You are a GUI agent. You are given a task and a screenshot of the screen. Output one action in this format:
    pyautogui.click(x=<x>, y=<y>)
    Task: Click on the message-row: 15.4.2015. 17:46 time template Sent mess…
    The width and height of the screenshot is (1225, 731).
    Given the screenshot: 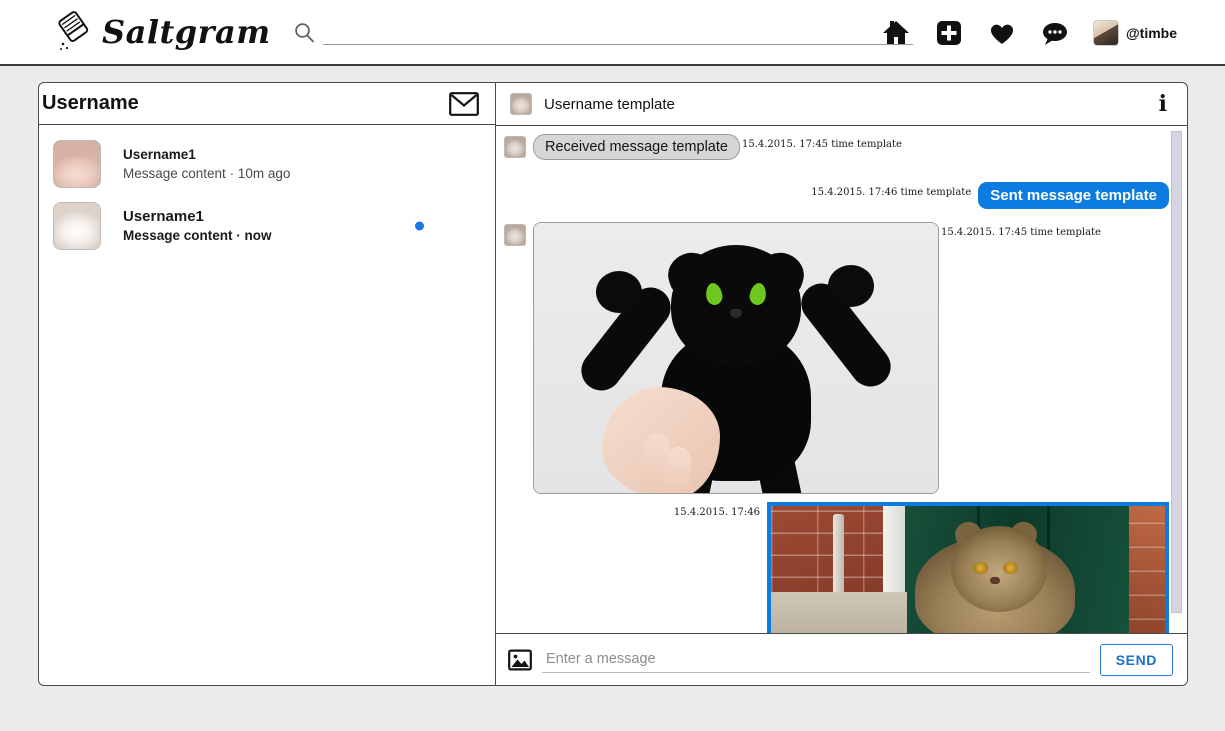 What is the action you would take?
    pyautogui.click(x=841, y=195)
    